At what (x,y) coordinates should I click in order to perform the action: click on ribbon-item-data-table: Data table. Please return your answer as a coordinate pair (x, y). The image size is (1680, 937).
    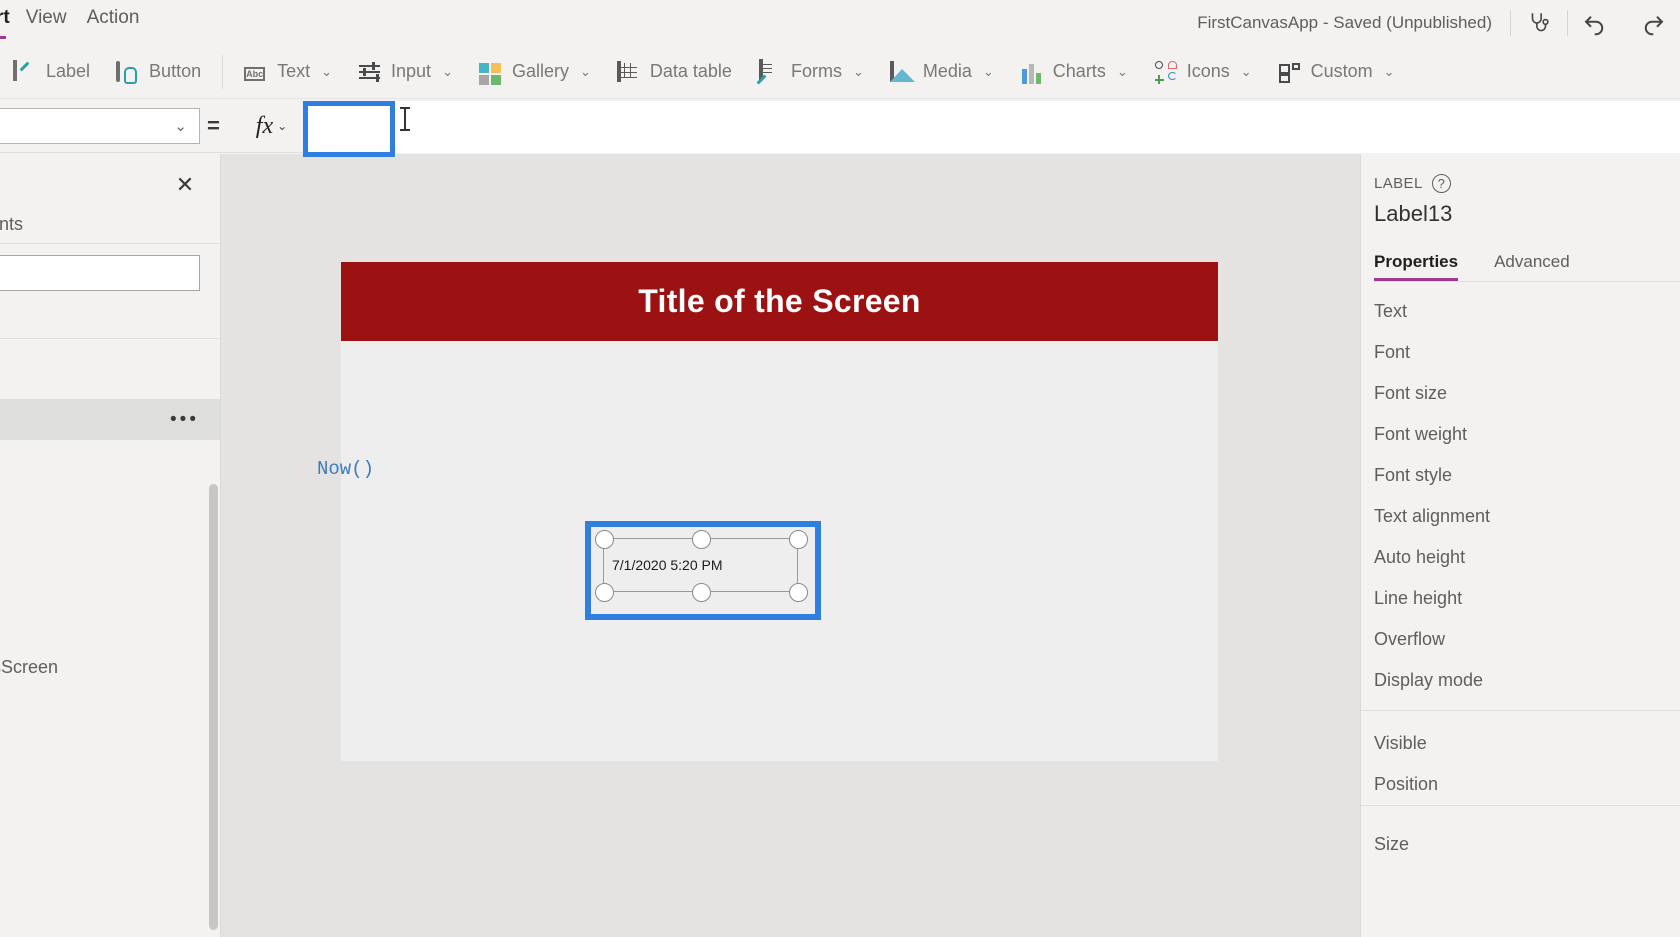
    Looking at the image, I should click on (674, 72).